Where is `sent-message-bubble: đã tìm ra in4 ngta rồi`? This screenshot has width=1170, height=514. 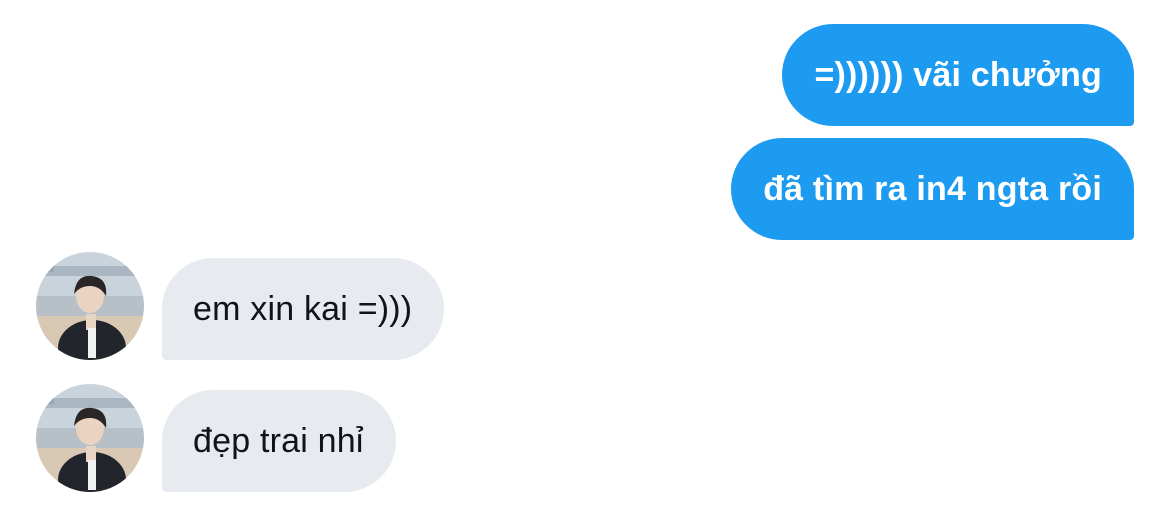 sent-message-bubble: đã tìm ra in4 ngta rồi is located at coordinates (932, 189).